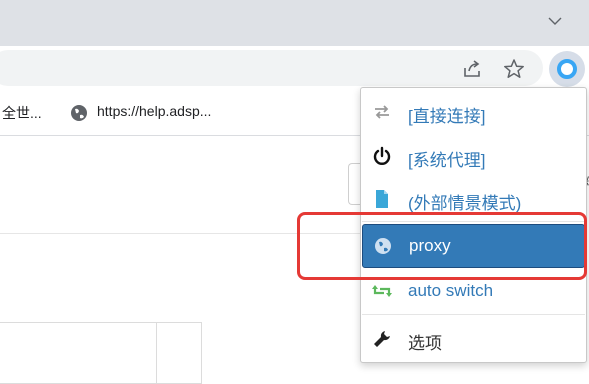 The height and width of the screenshot is (384, 589). Describe the element at coordinates (382, 291) in the screenshot. I see `retweet-icon` at that location.